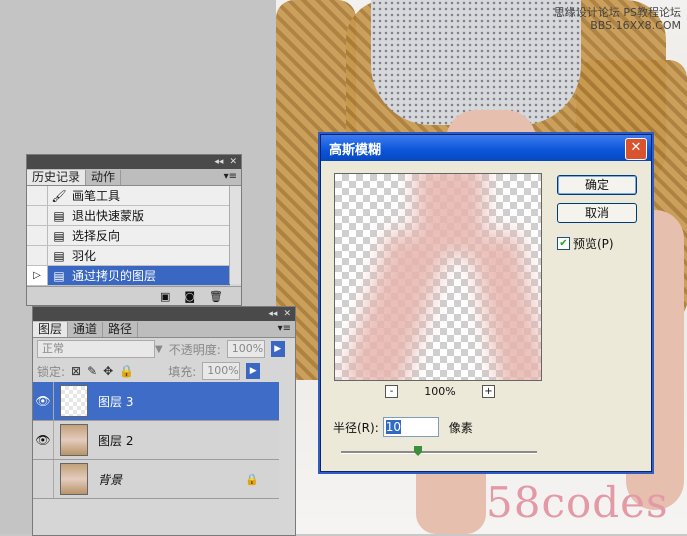  Describe the element at coordinates (164, 314) in the screenshot. I see `layers-panel-titlebar: ◂◂ ✕` at that location.